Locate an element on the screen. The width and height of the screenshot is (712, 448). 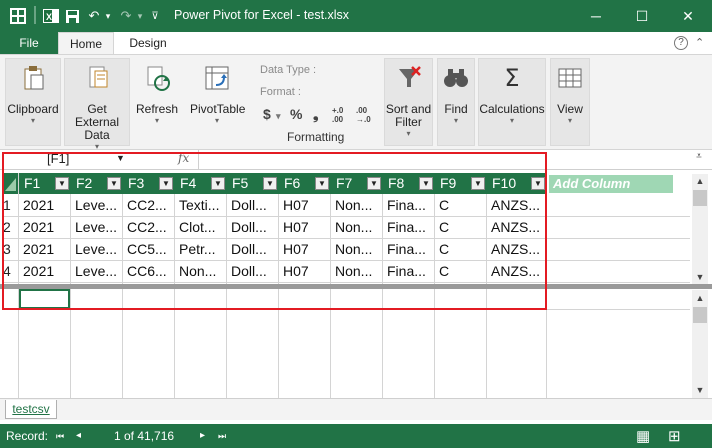
expand-formula-bar-icon: ⩡ is located at coordinates (699, 159).